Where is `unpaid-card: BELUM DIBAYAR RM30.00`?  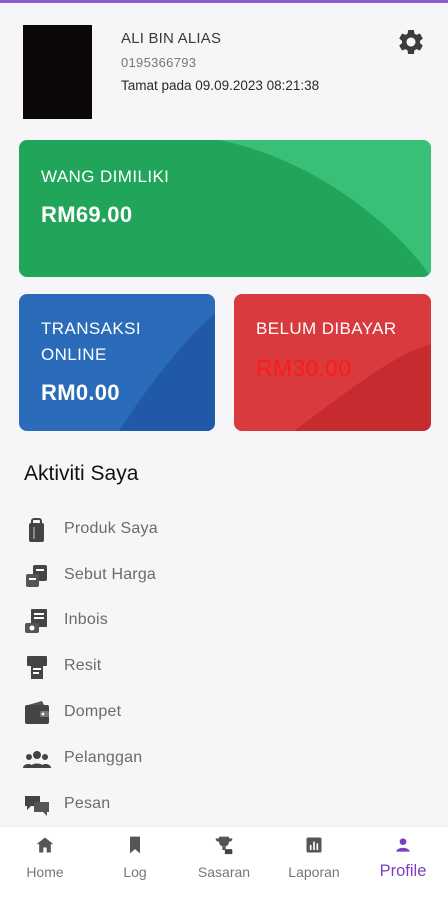
unpaid-card: BELUM DIBAYAR RM30.00 is located at coordinates (332, 362).